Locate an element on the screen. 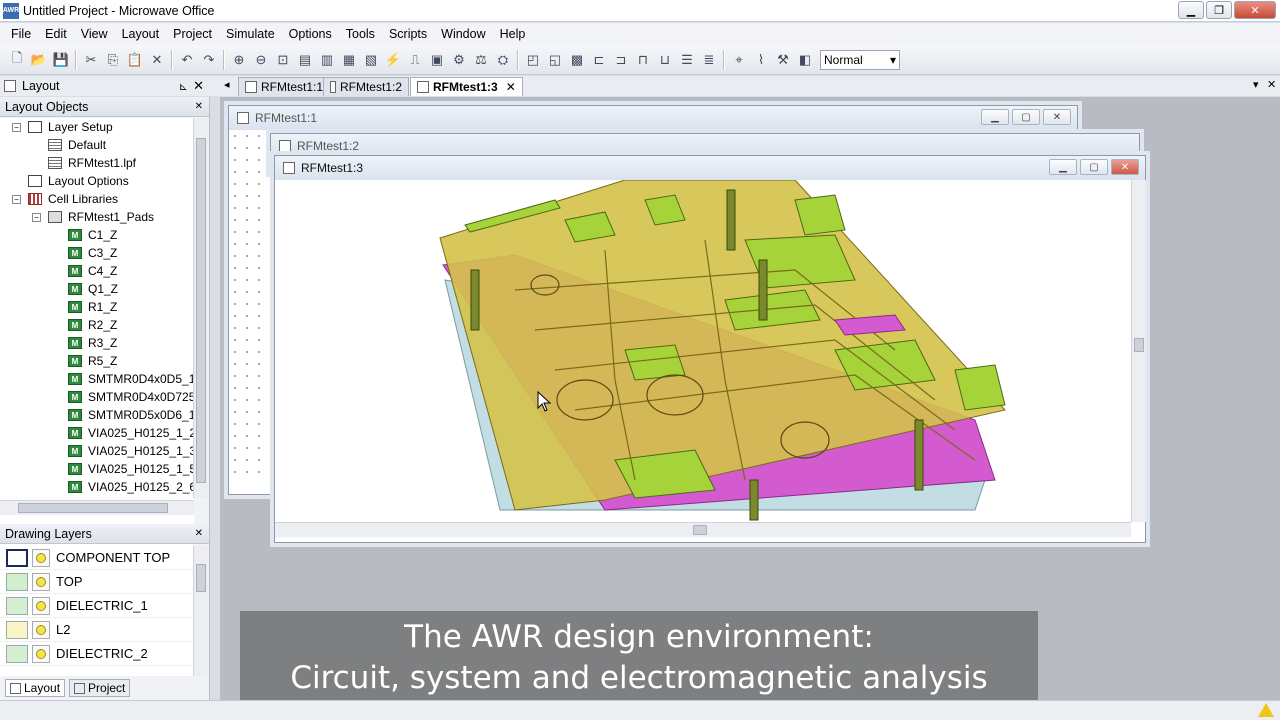 The height and width of the screenshot is (720, 1280). optimize-icon: ⚙ is located at coordinates (459, 60).